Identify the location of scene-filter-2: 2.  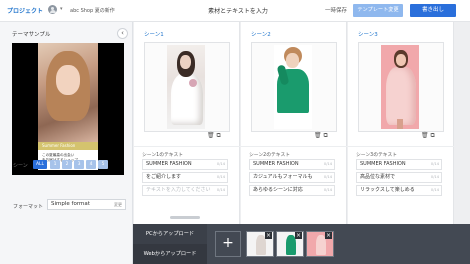
(67, 164).